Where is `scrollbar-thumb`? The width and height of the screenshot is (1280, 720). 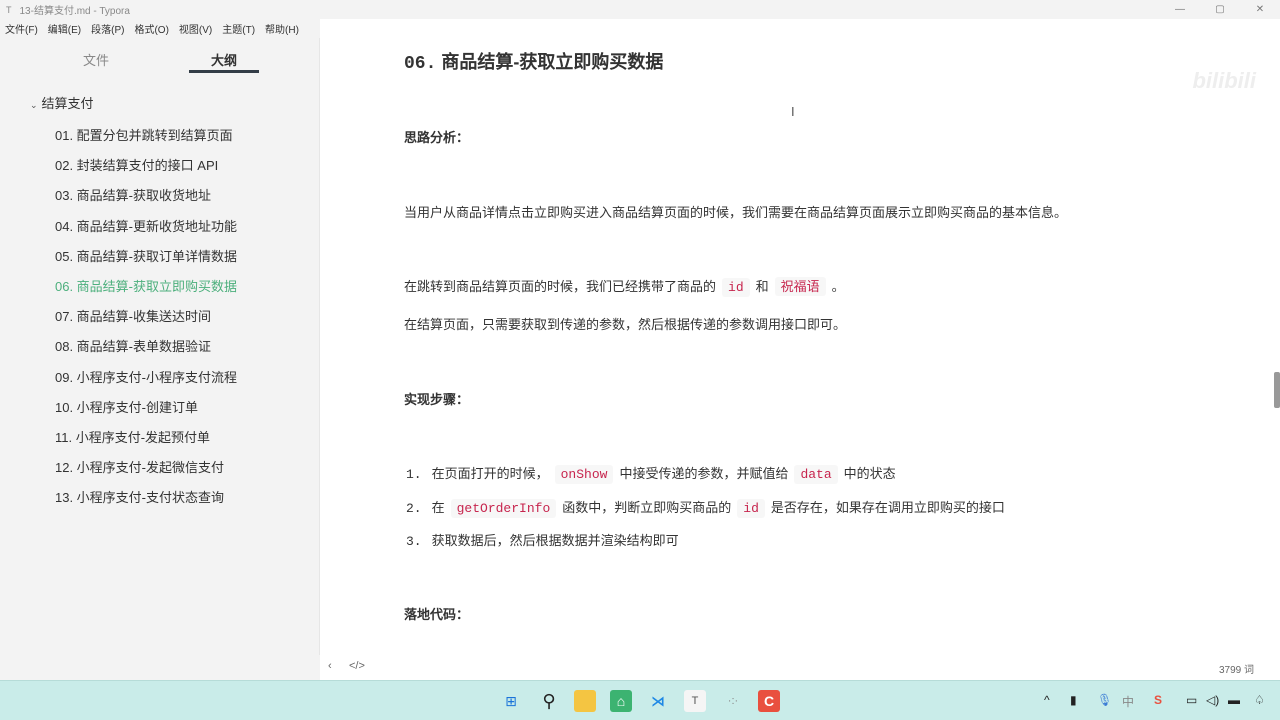 scrollbar-thumb is located at coordinates (1277, 390).